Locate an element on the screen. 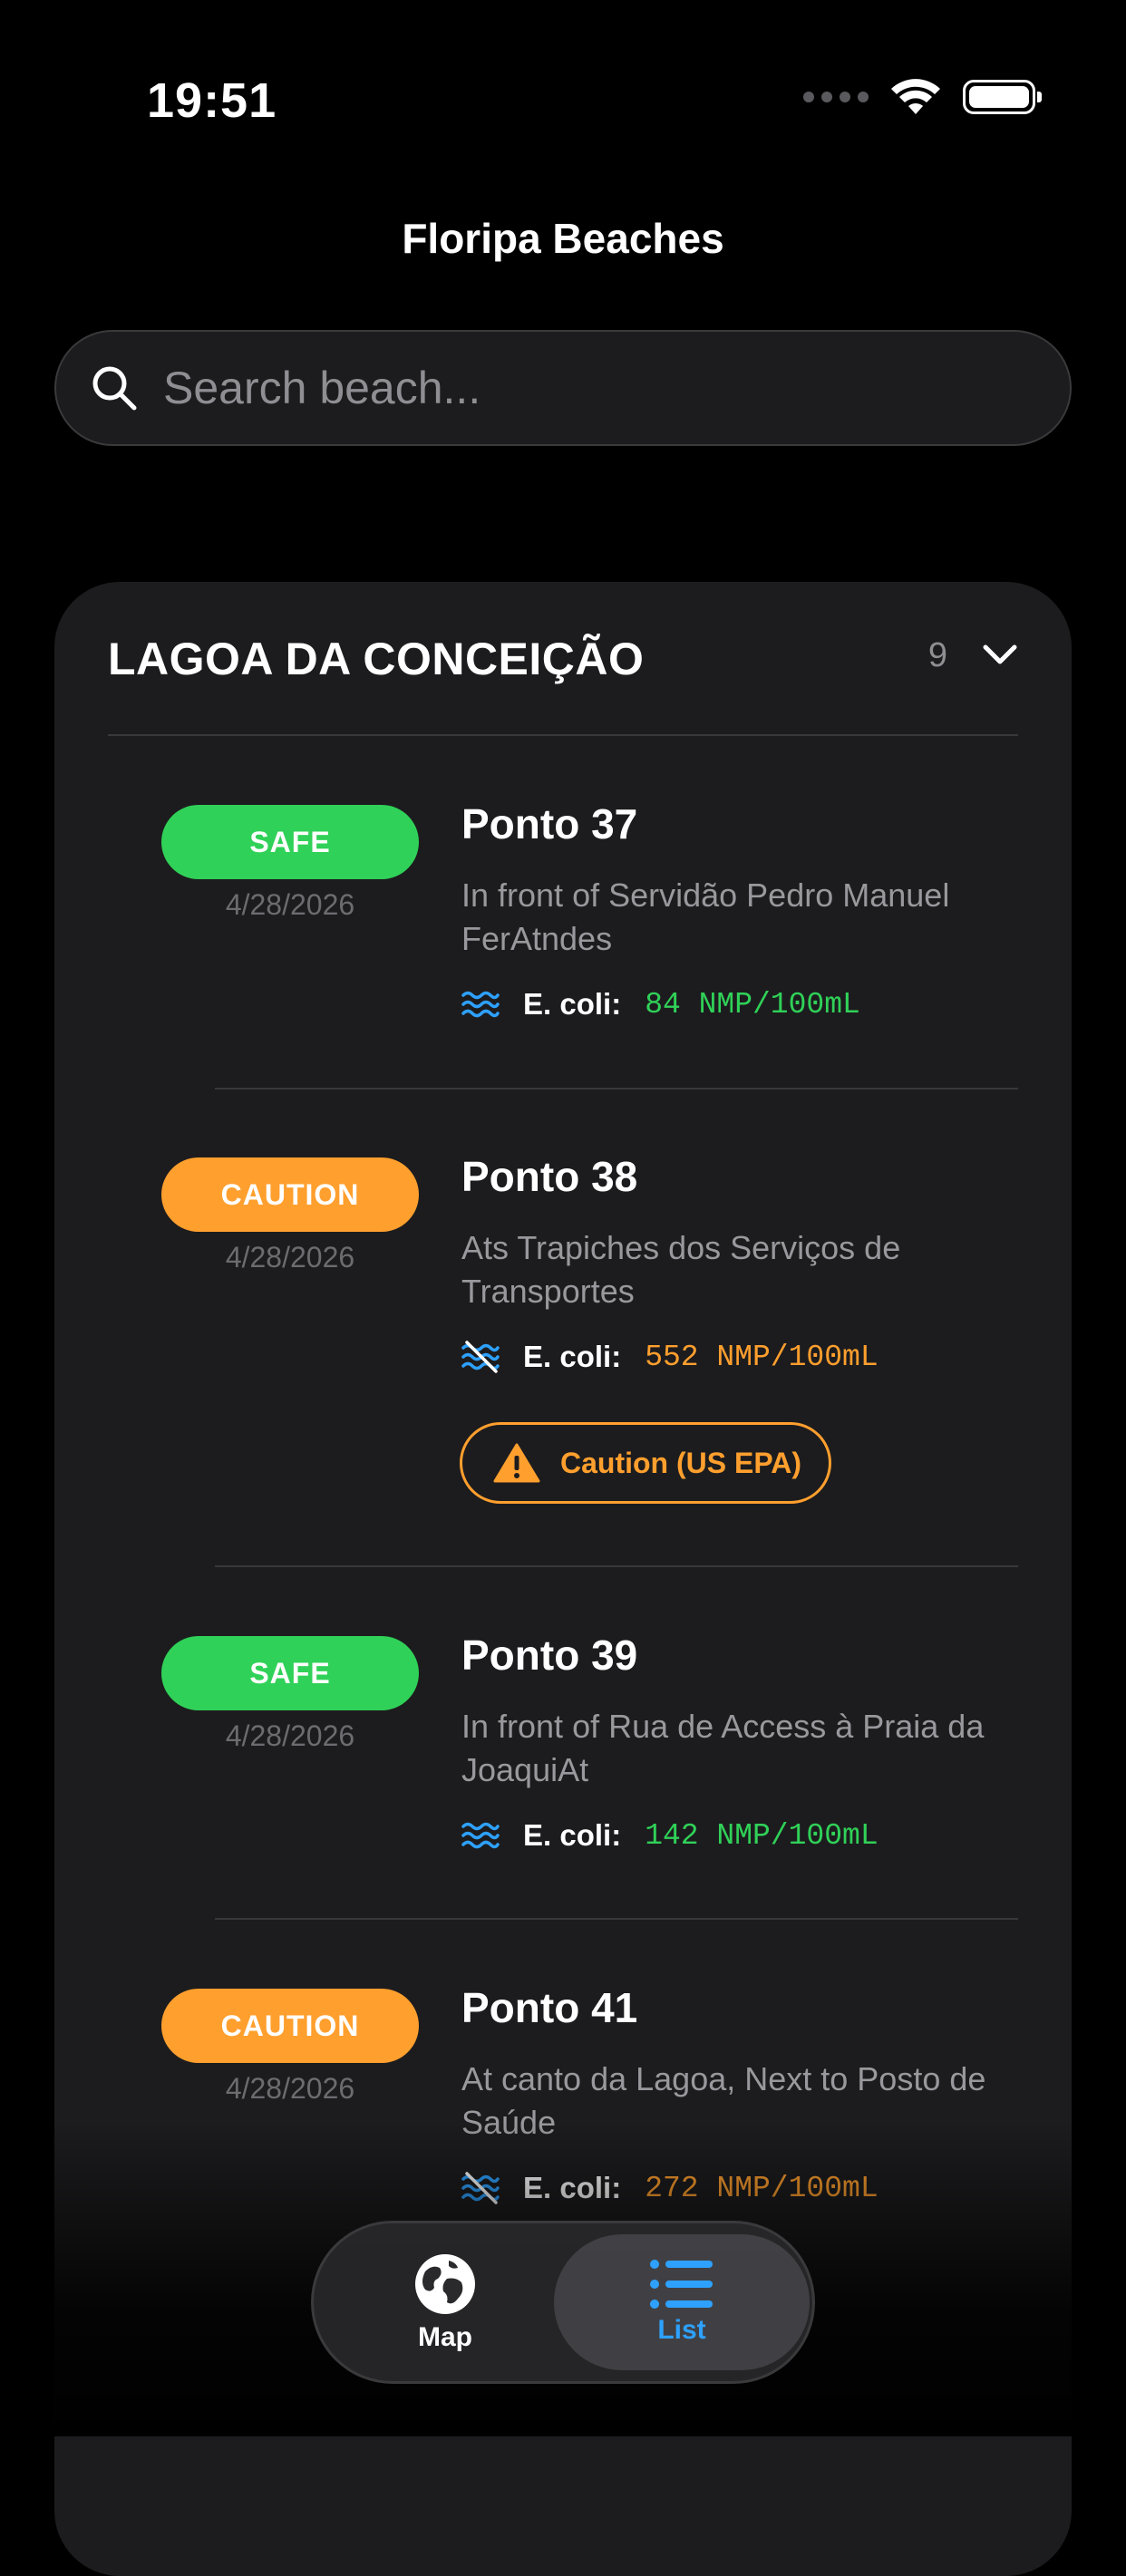 This screenshot has width=1126, height=2576. section-count: 9 is located at coordinates (937, 655).